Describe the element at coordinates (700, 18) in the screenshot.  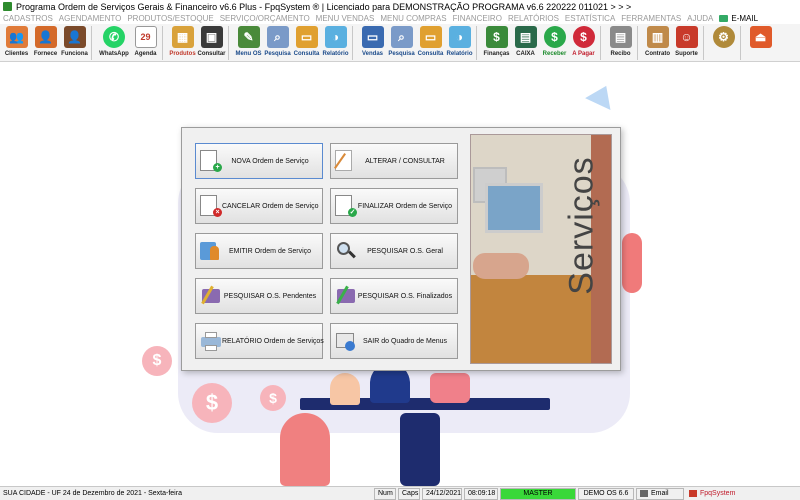
I see `menu-ajuda: AJUDA` at that location.